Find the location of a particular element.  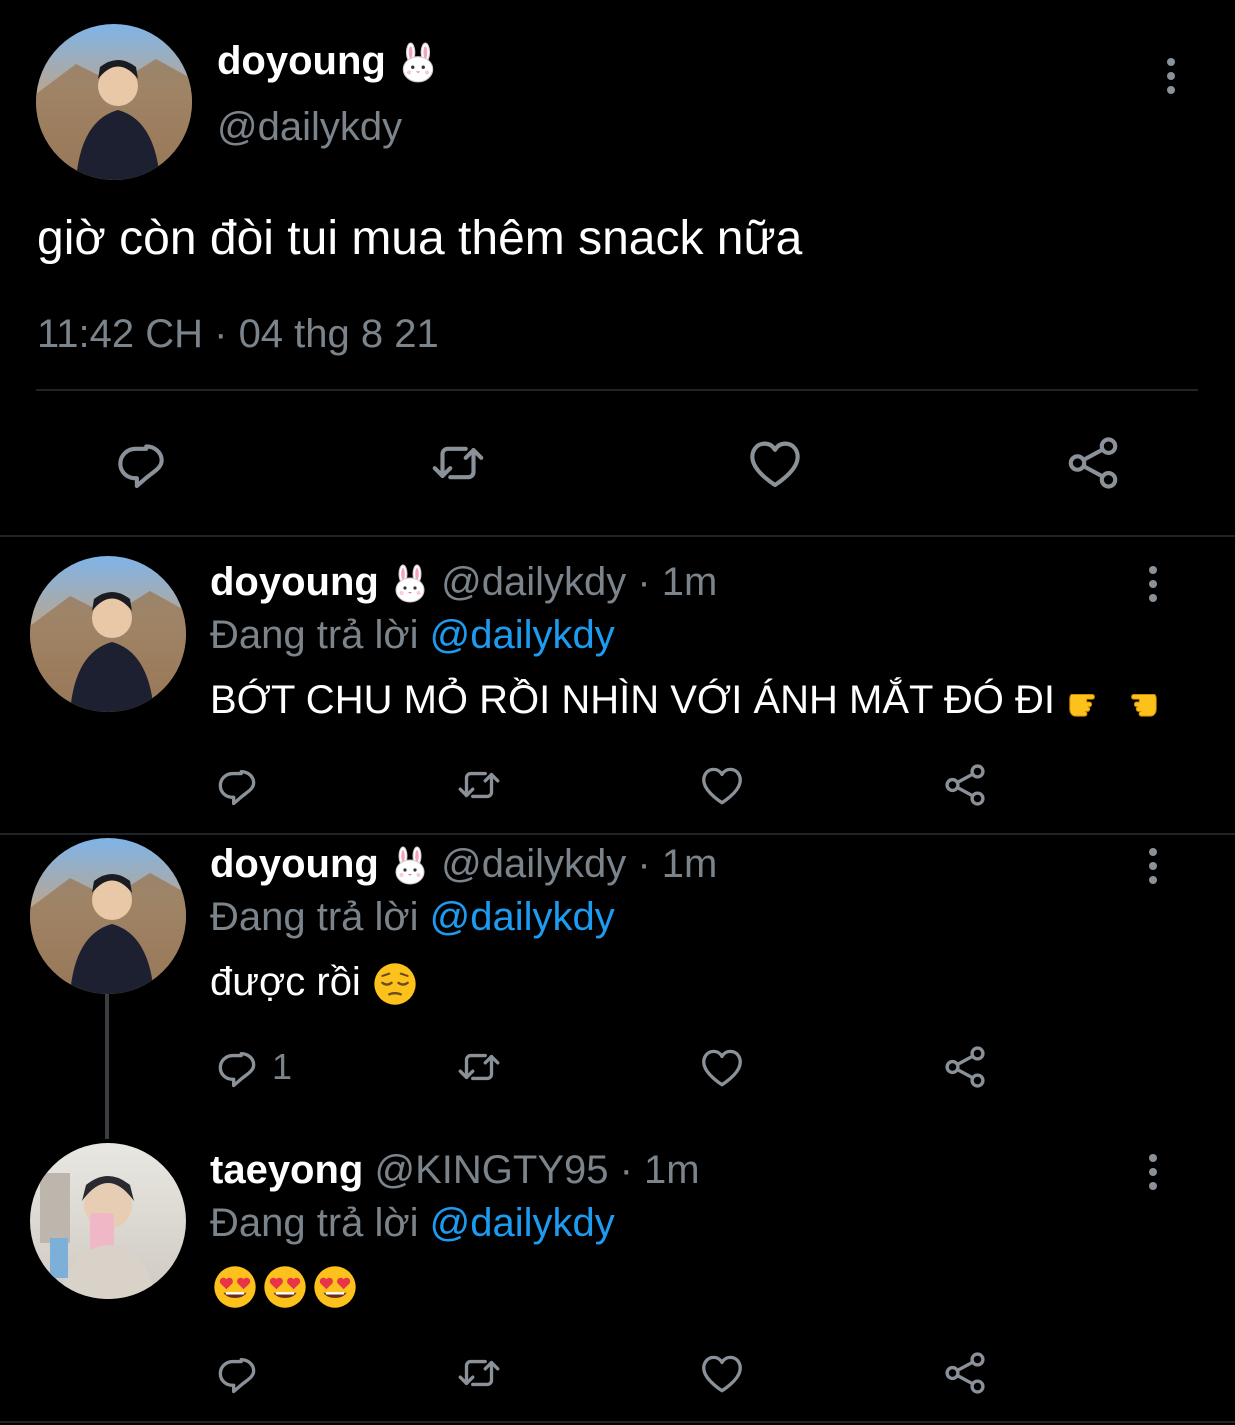

divider is located at coordinates (617, 390).